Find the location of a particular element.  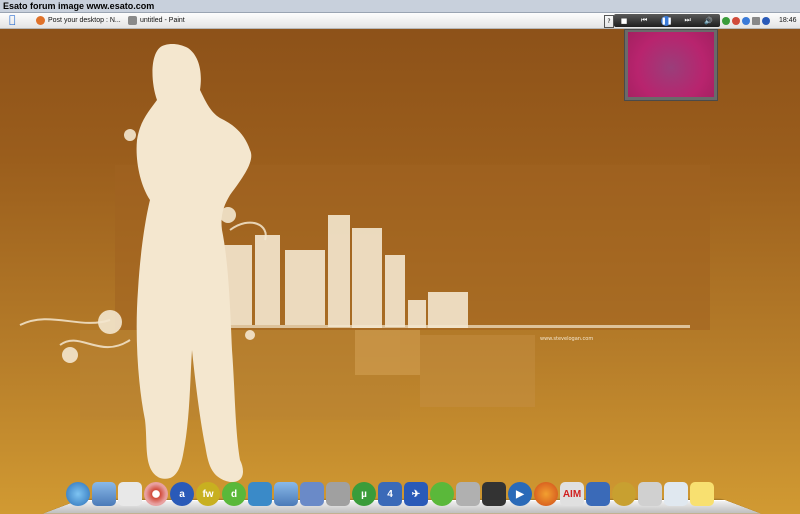

stop-icon: ■ is located at coordinates (624, 21).